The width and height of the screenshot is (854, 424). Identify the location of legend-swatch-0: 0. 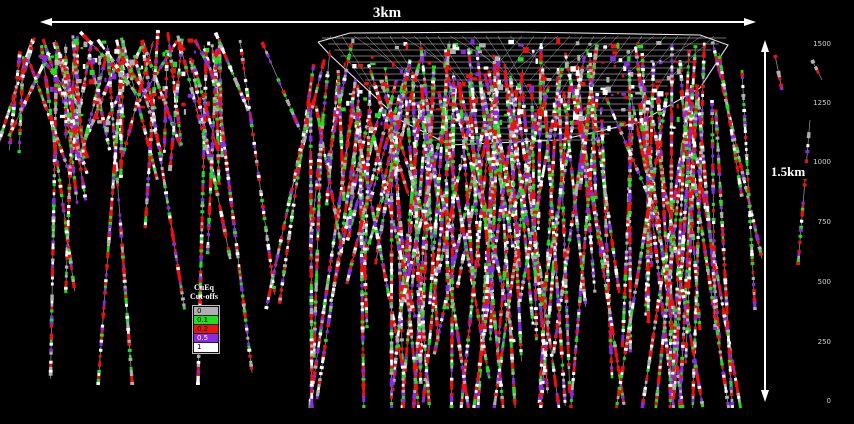
(206, 311).